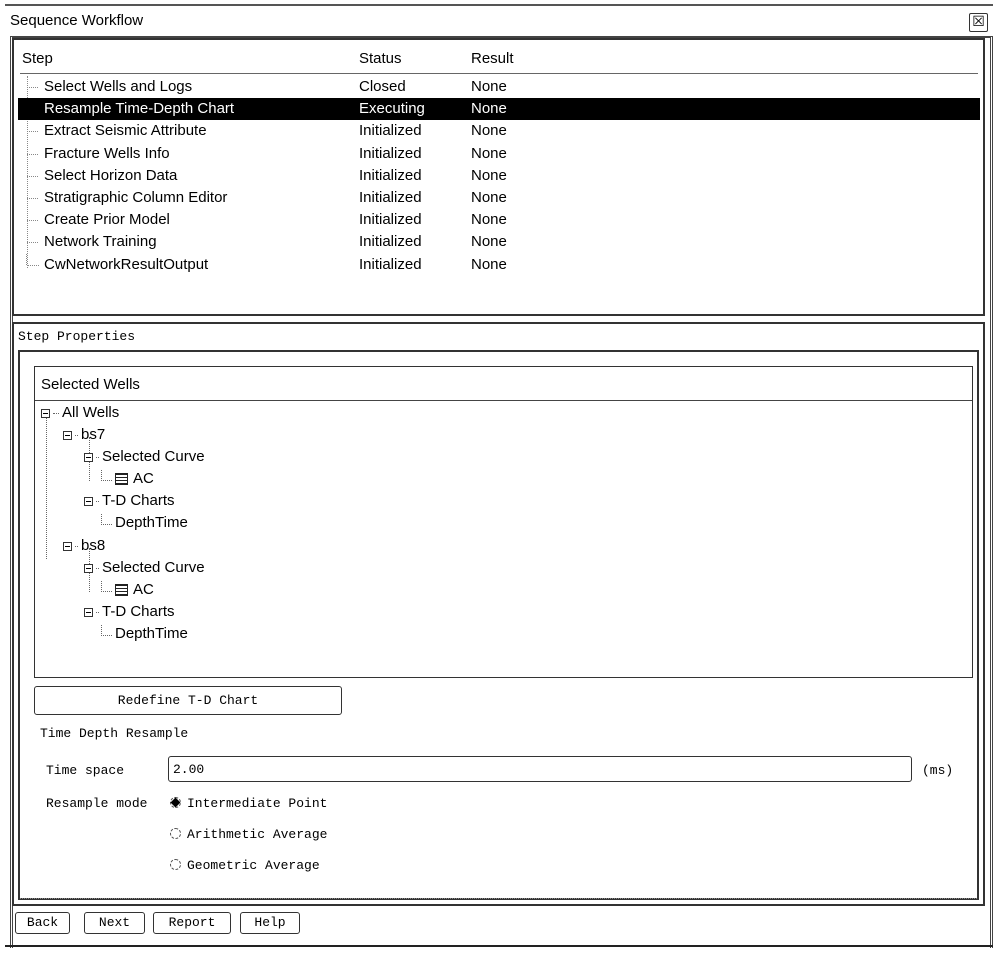  What do you see at coordinates (136, 197) in the screenshot?
I see `step-name: Stratigraphic Column Editor` at bounding box center [136, 197].